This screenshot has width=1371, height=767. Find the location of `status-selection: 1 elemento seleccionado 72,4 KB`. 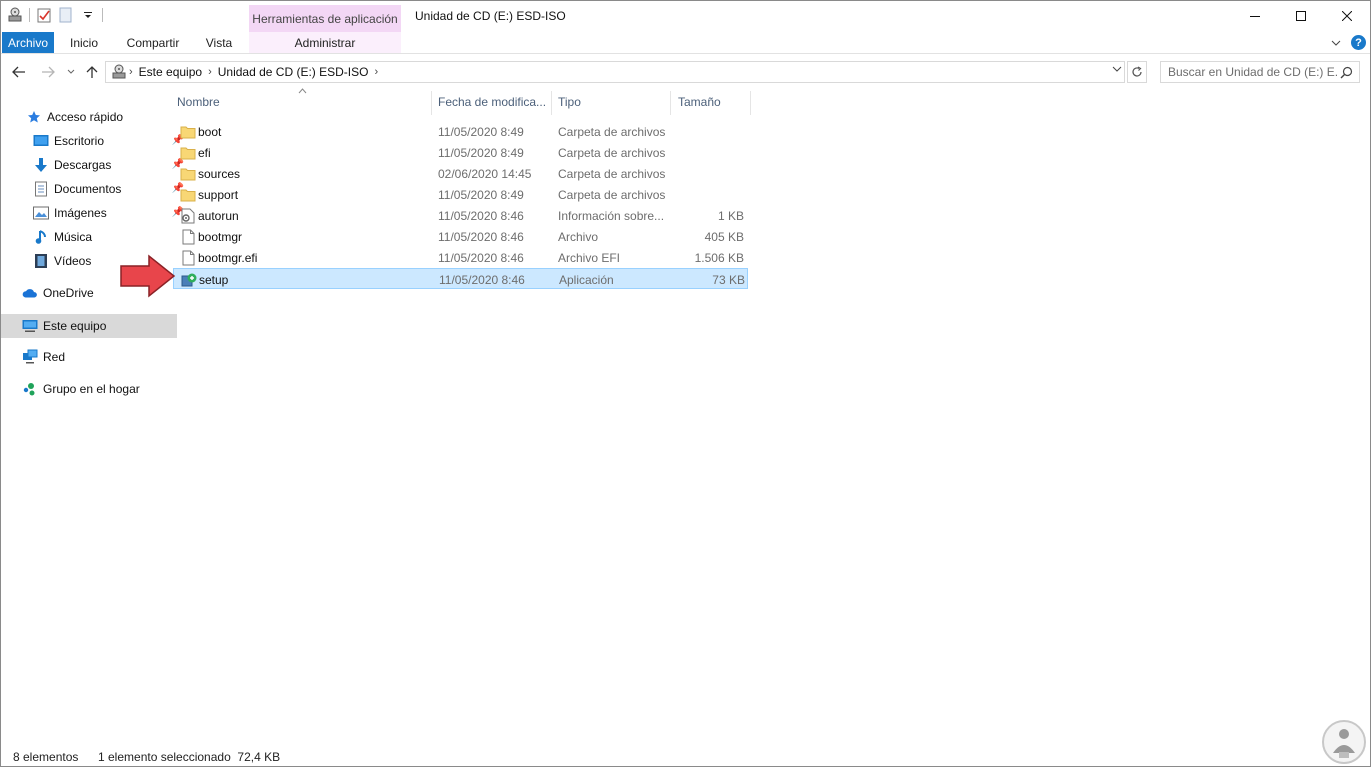

status-selection: 1 elemento seleccionado 72,4 KB is located at coordinates (189, 757).